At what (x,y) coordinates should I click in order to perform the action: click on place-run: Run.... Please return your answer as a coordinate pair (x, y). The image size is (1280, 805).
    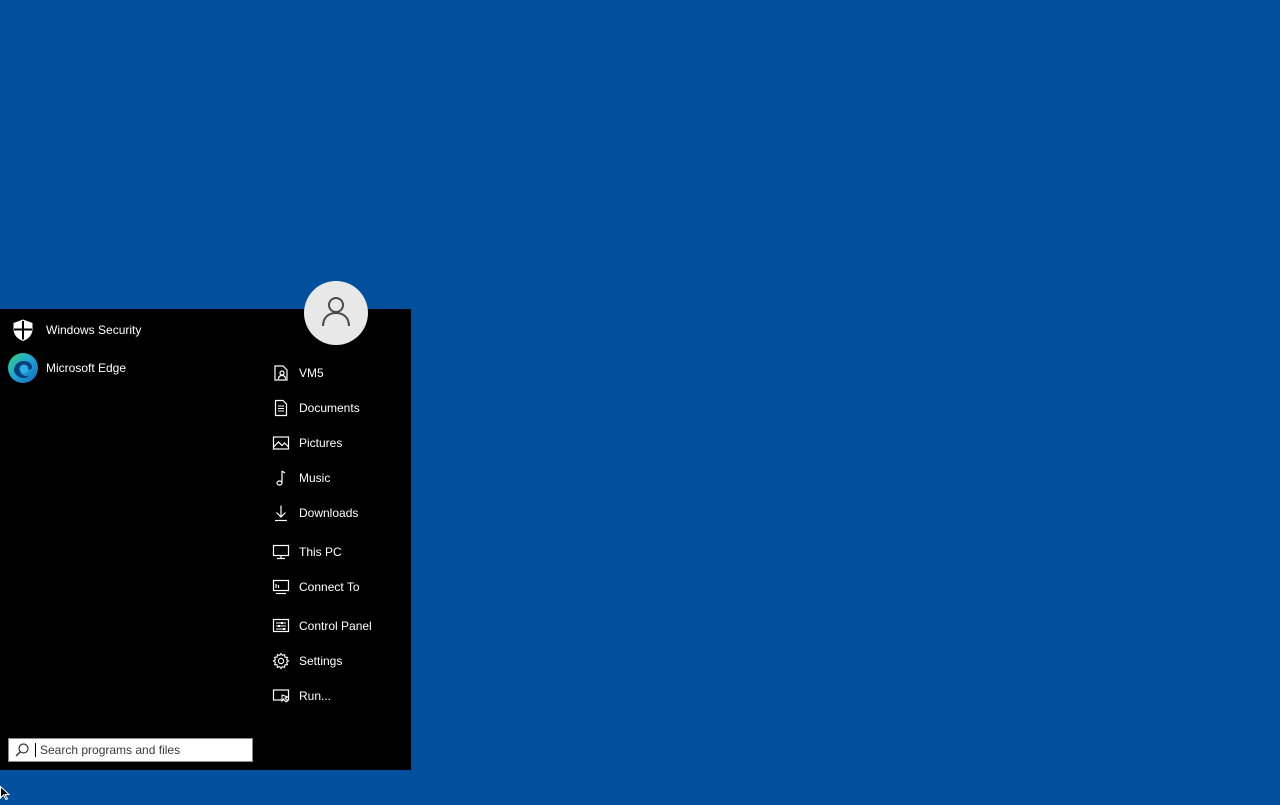
    Looking at the image, I should click on (338, 696).